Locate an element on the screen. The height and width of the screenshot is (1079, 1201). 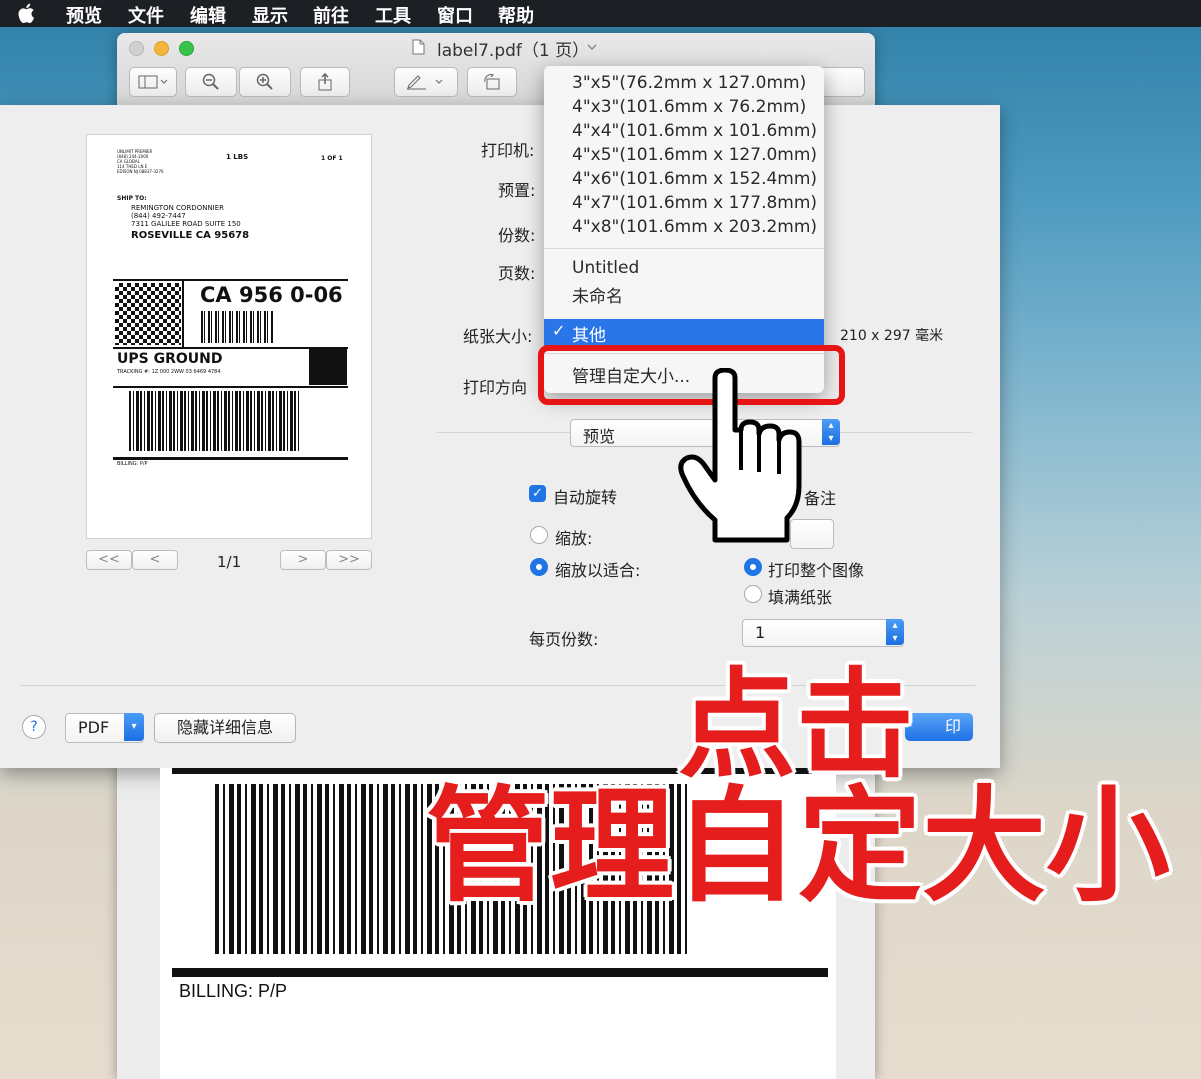
sidebar-icon is located at coordinates (153, 82).